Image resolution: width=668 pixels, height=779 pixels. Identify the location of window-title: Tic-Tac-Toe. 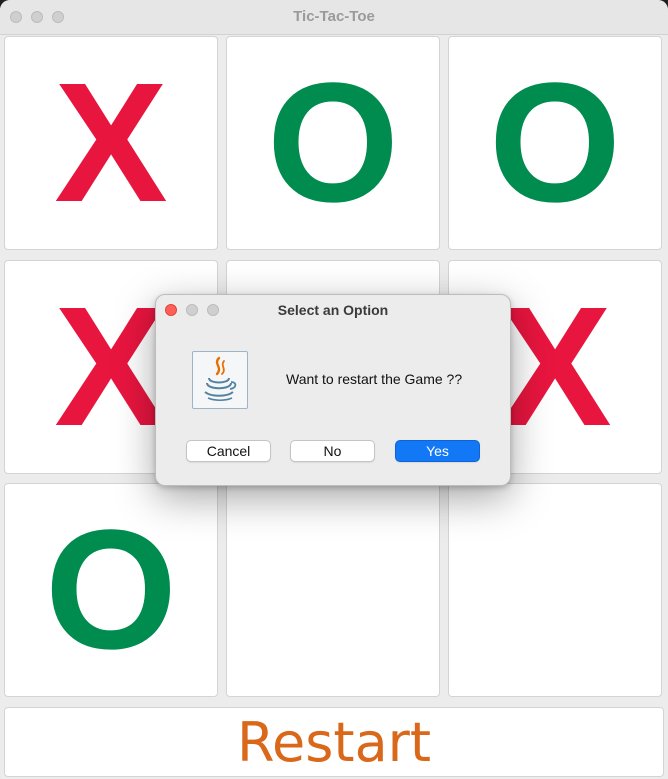
(334, 16).